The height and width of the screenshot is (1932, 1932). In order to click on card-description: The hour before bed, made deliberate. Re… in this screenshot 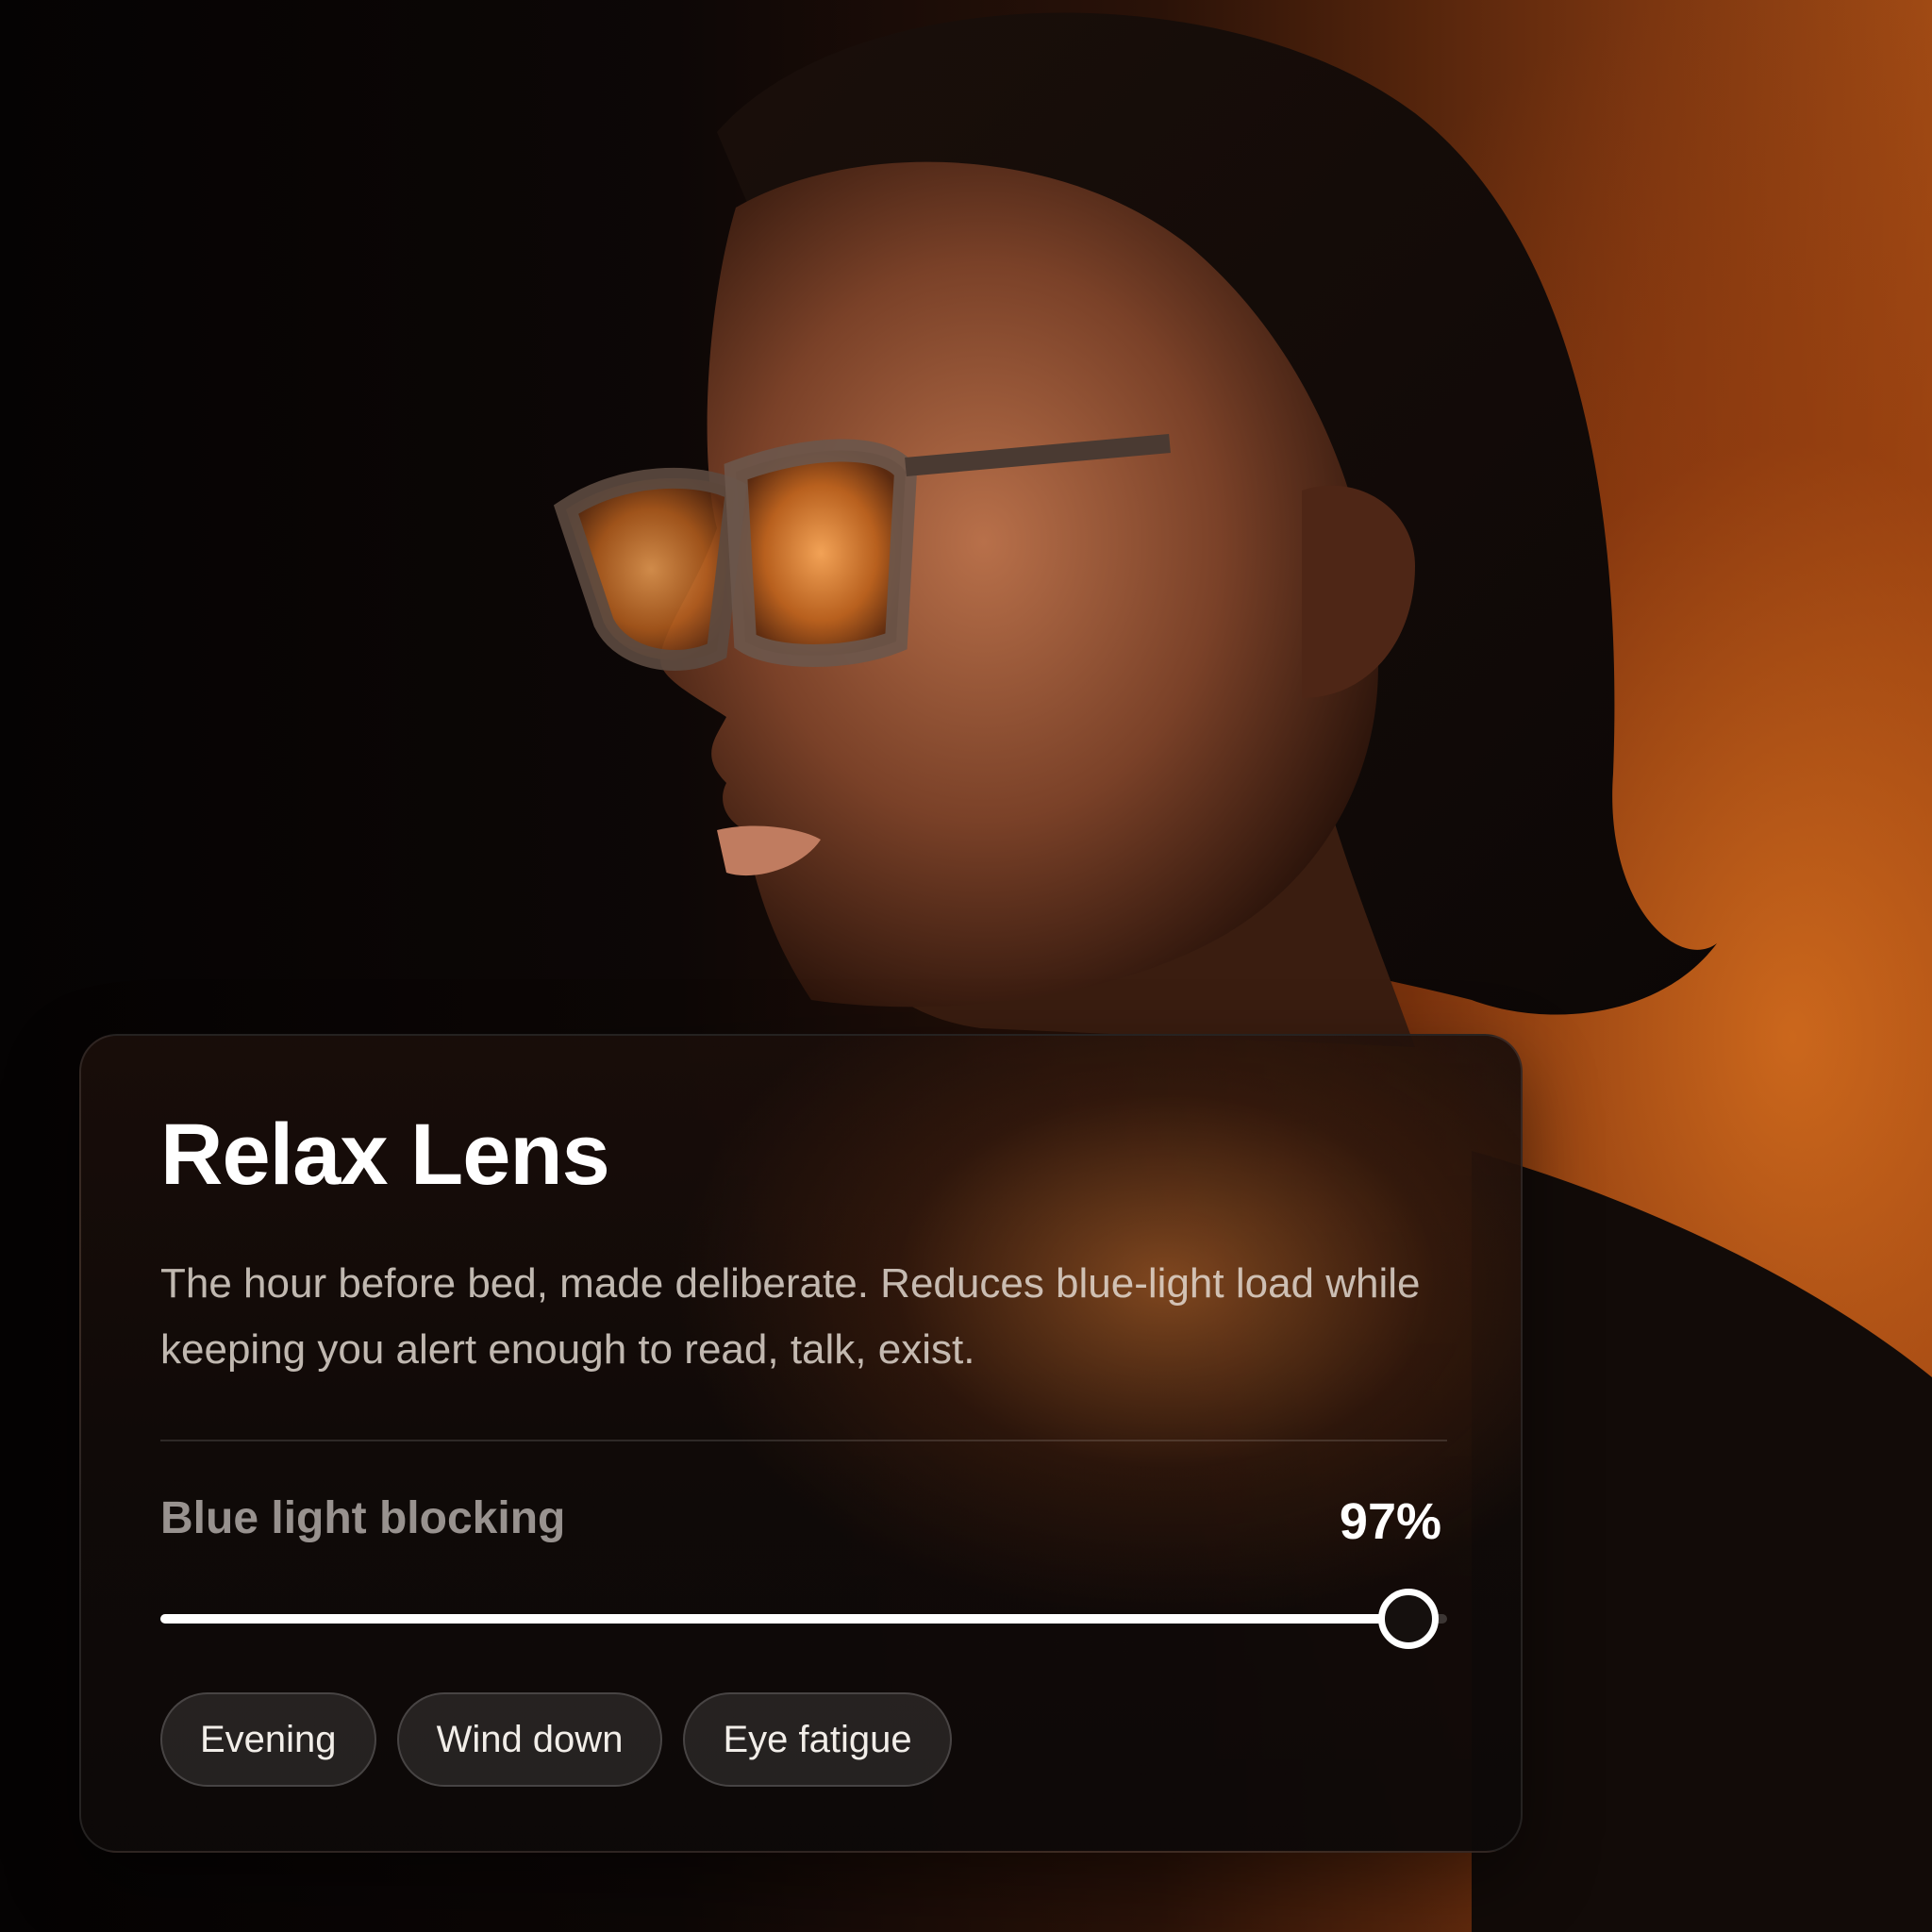, I will do `click(790, 1317)`.